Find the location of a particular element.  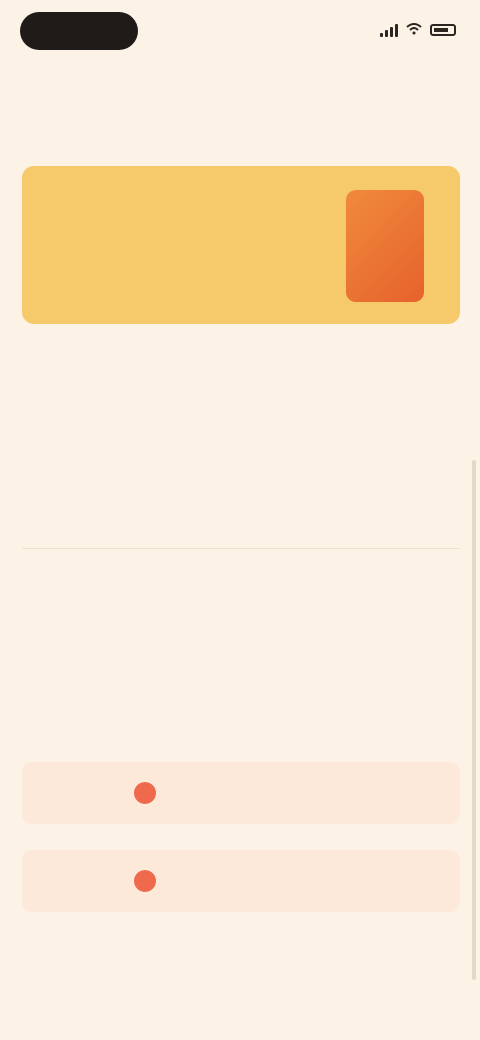

promo-banner is located at coordinates (241, 245).